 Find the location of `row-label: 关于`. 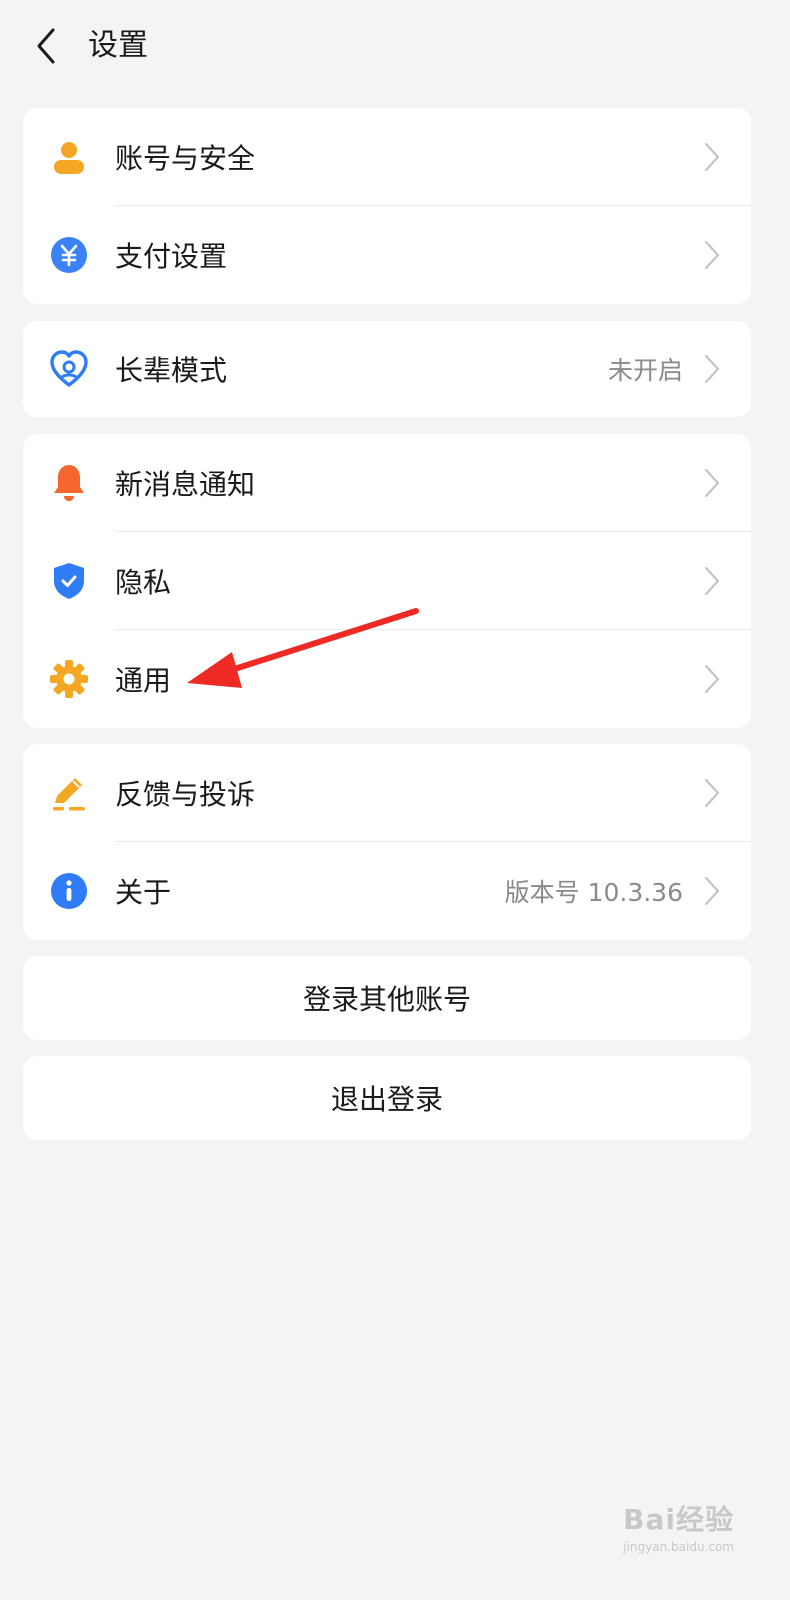

row-label: 关于 is located at coordinates (143, 892).